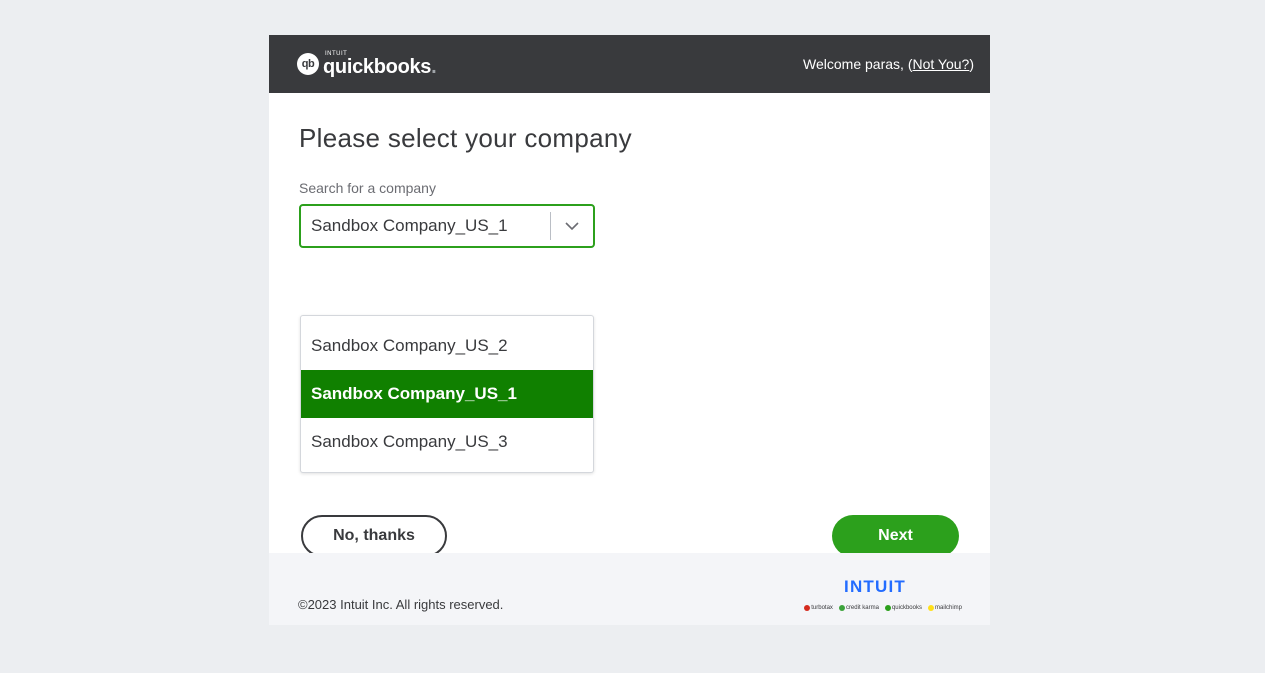  I want to click on quickbooks-brand: quickbooks, so click(903, 608).